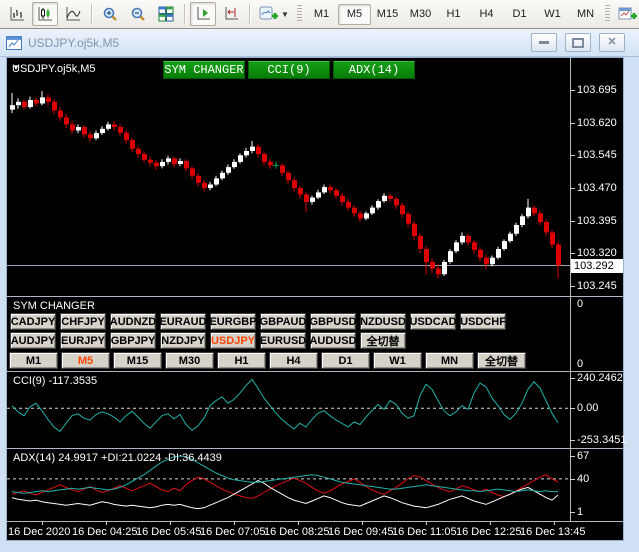  Describe the element at coordinates (552, 14) in the screenshot. I see `toolbar-timeframe-w1: W1` at that location.